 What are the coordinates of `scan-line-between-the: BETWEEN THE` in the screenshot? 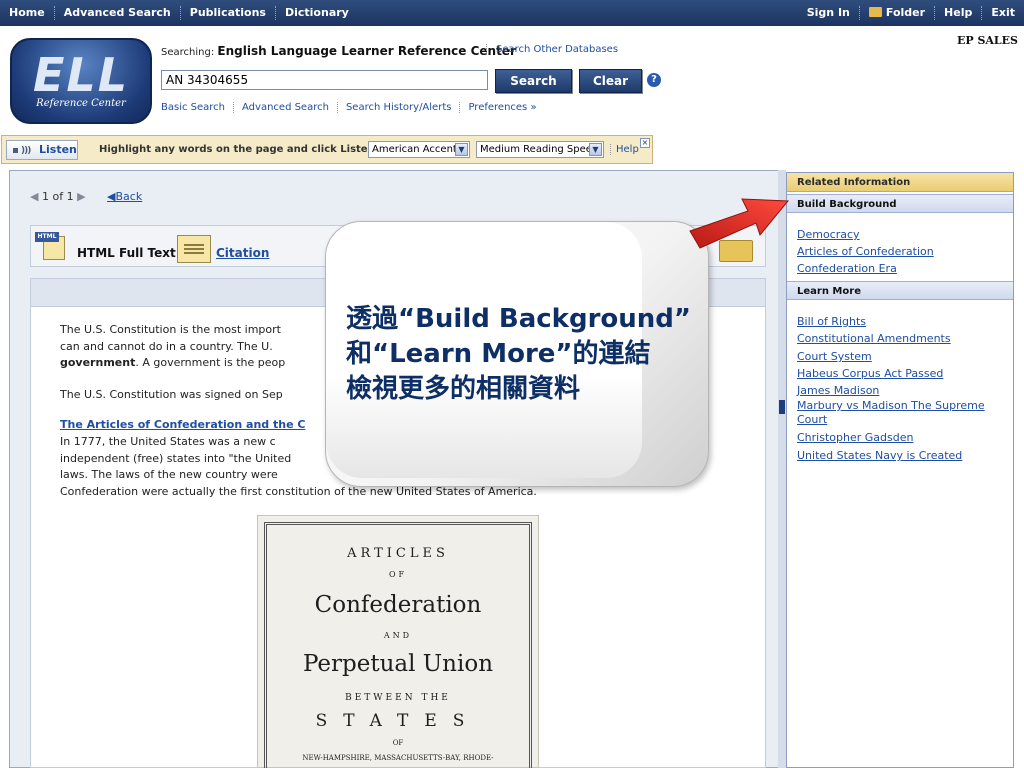 It's located at (398, 698).